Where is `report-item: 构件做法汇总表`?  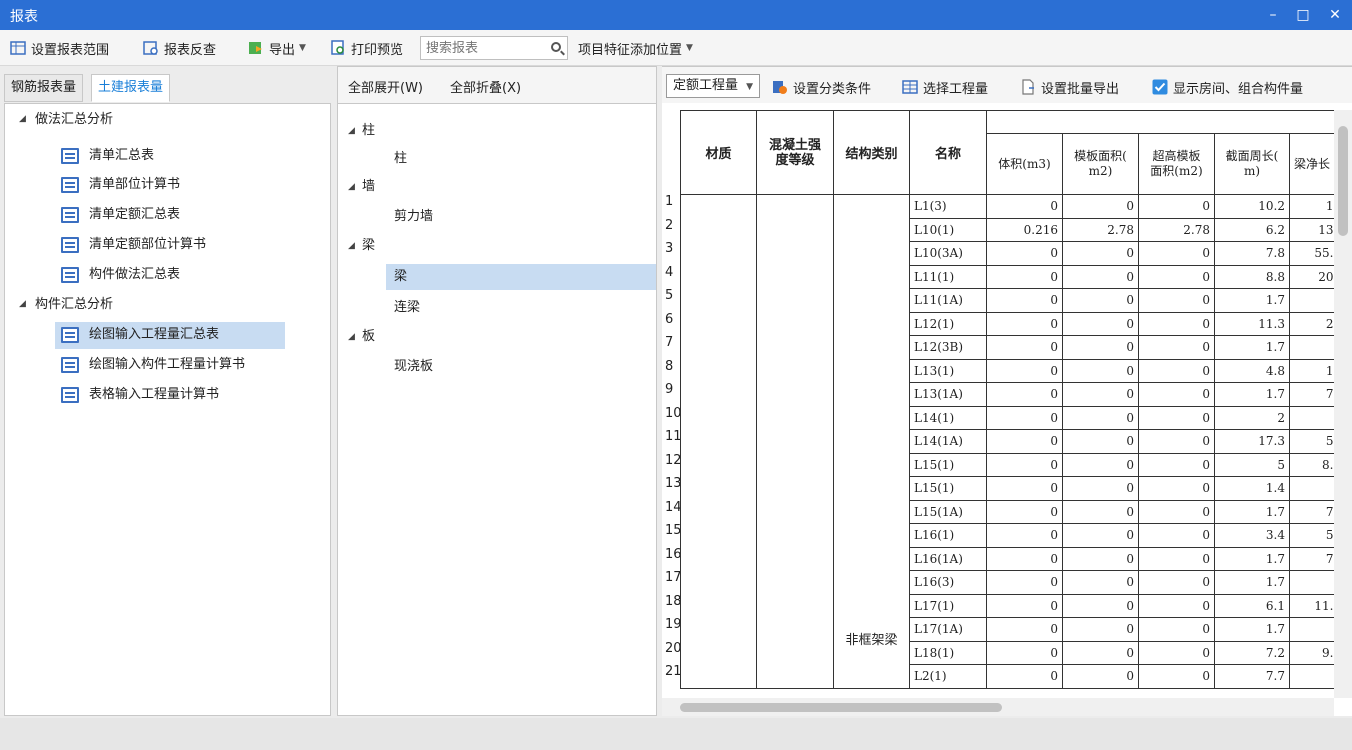
report-item: 构件做法汇总表 is located at coordinates (134, 275).